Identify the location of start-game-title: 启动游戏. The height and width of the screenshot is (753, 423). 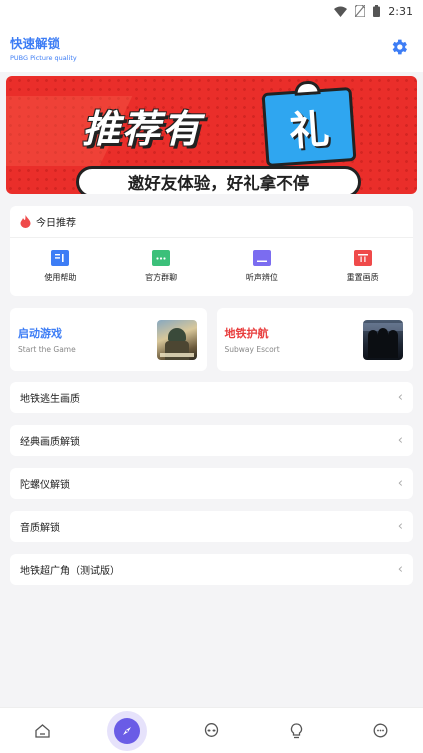
(40, 333).